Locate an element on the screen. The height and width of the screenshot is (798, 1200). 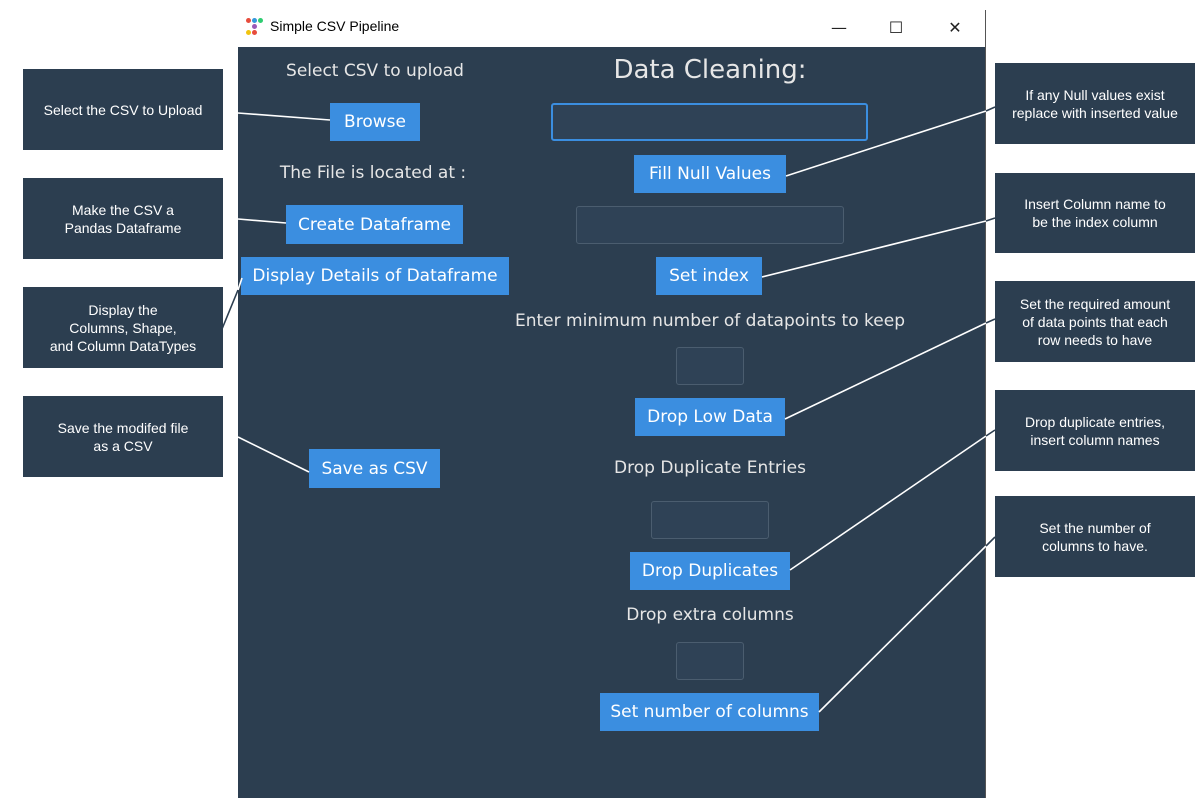
connector-save-csv is located at coordinates (273, 454).